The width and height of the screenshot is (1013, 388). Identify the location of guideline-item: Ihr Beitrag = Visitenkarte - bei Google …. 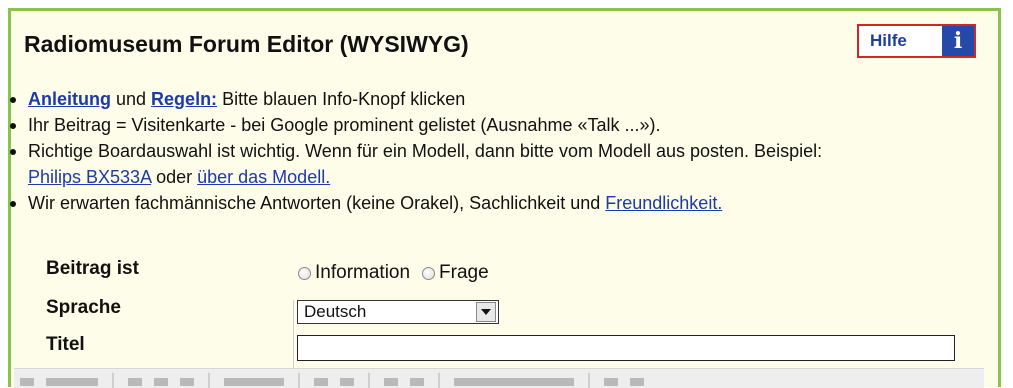
(416, 125).